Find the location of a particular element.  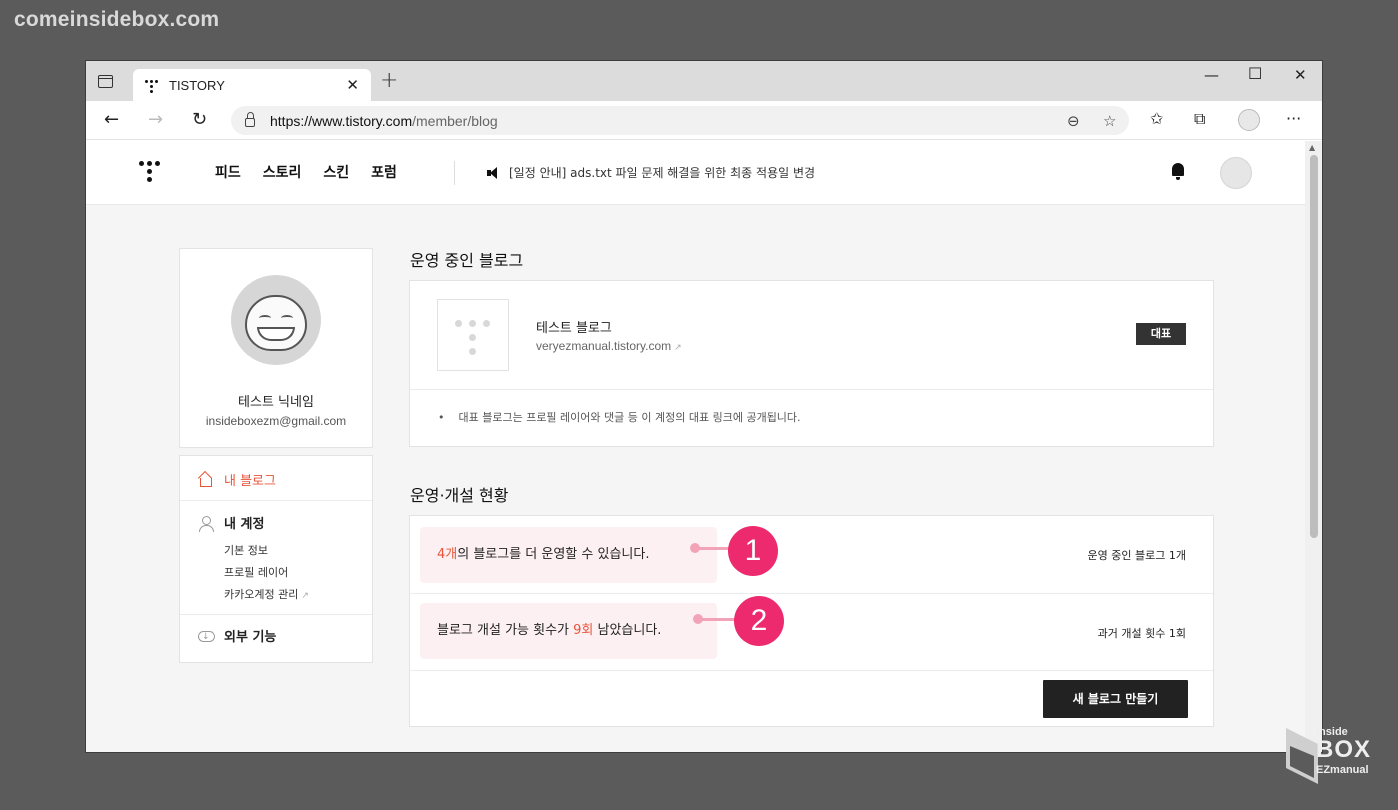

tistory-logo-icon is located at coordinates (151, 173).